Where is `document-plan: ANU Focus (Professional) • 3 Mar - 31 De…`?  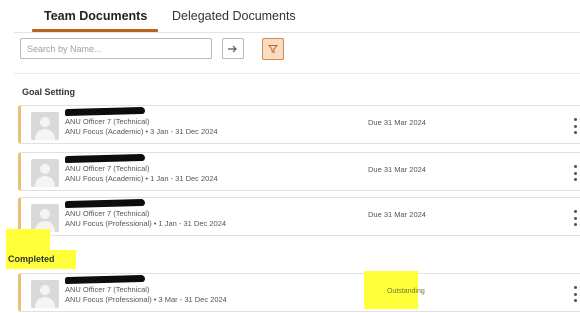
document-plan: ANU Focus (Professional) • 3 Mar - 31 De… is located at coordinates (146, 299).